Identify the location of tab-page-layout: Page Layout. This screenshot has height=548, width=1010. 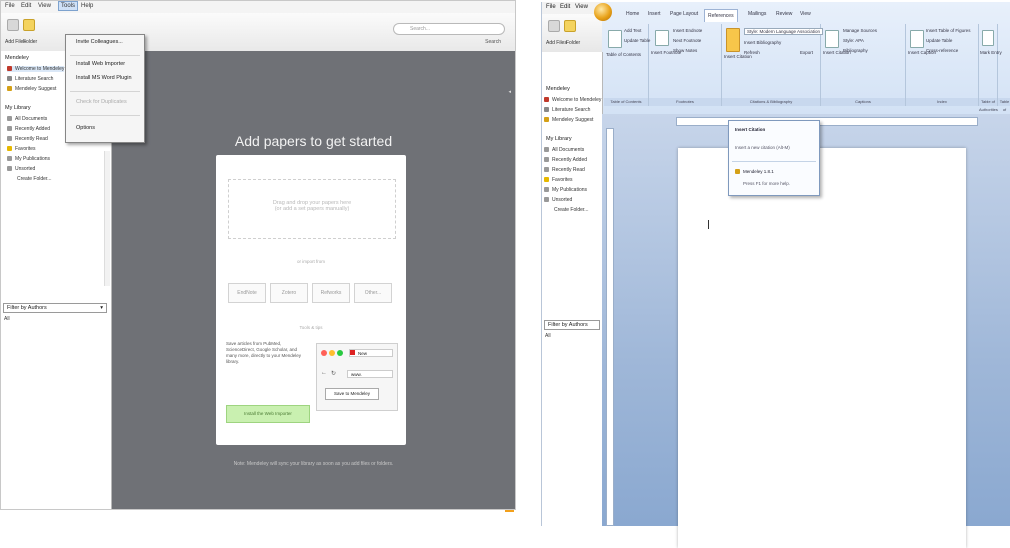
(684, 14).